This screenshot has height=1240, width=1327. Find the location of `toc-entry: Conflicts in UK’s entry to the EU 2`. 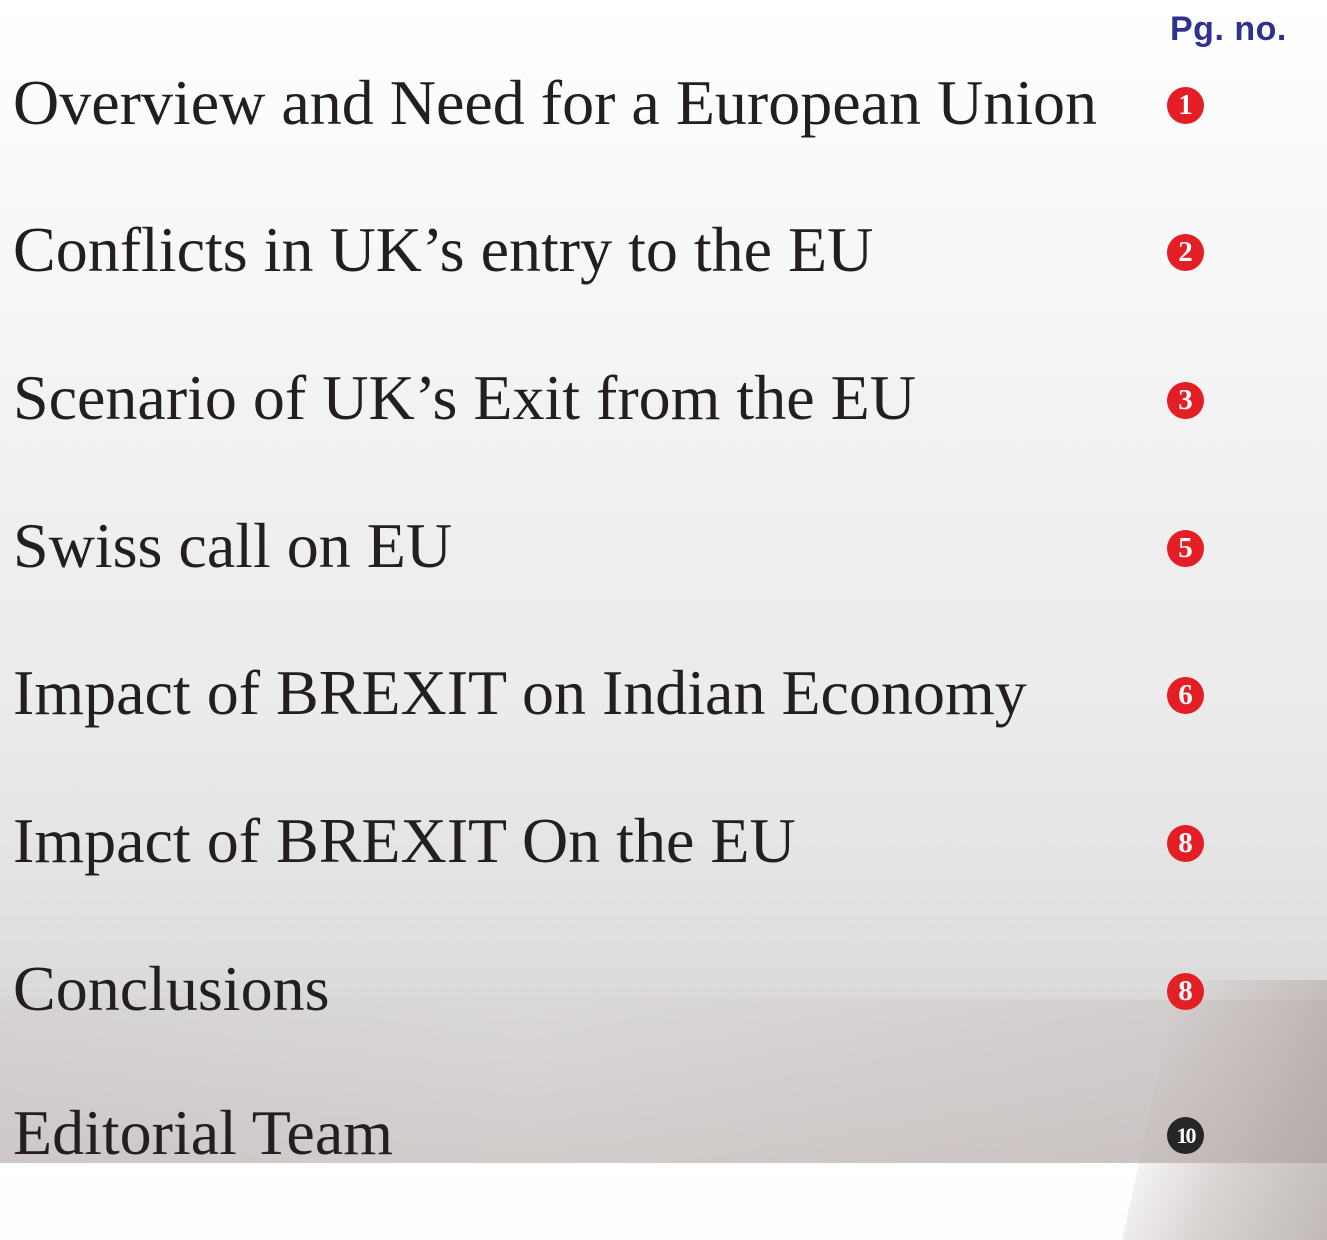

toc-entry: Conflicts in UK’s entry to the EU 2 is located at coordinates (663, 250).